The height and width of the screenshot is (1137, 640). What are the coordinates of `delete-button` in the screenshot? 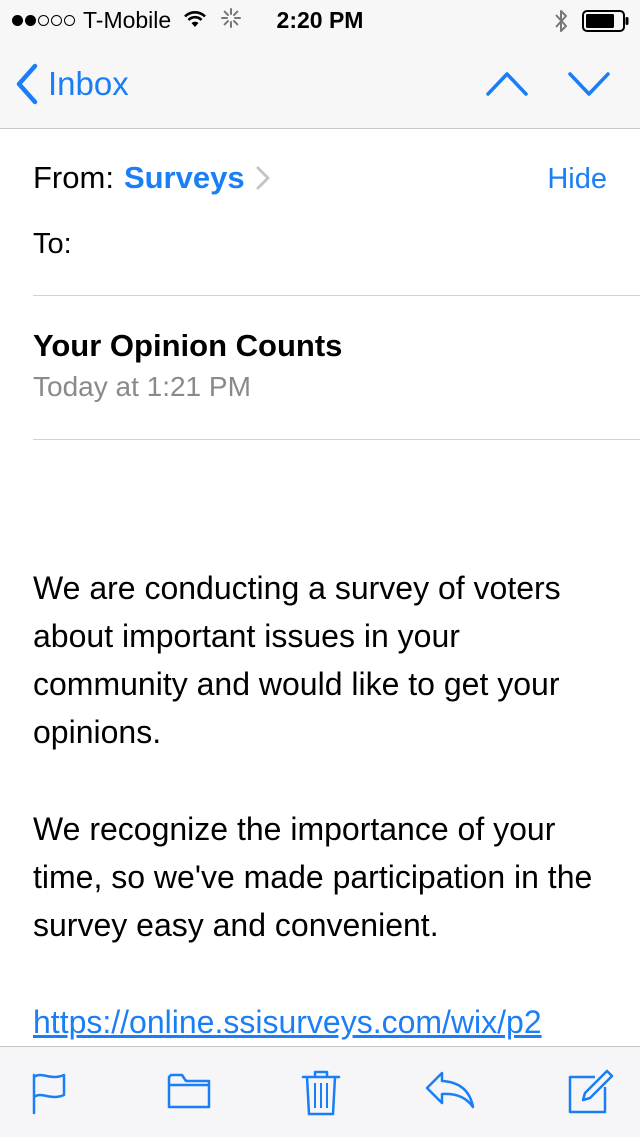 It's located at (321, 1095).